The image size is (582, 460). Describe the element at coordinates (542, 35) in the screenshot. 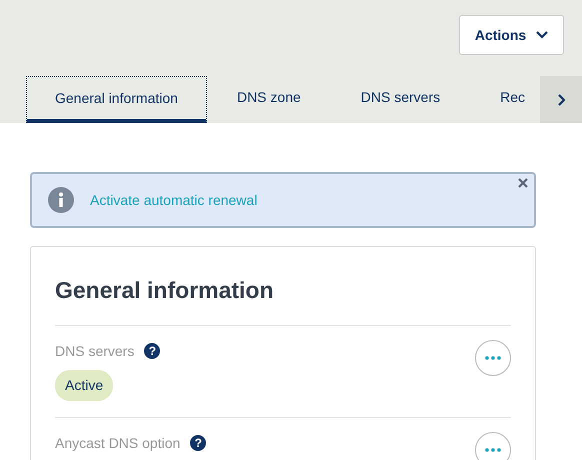

I see `chevron-down-icon` at that location.